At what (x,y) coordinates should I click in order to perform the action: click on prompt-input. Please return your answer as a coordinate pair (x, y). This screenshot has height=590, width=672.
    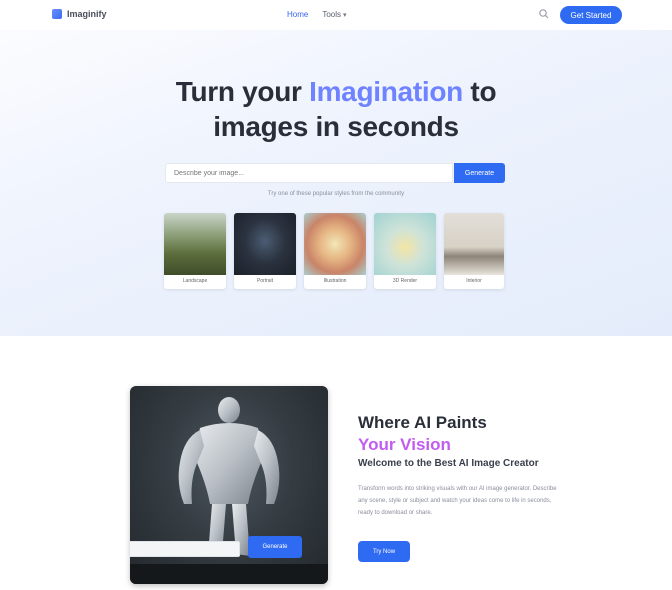
    Looking at the image, I should click on (309, 173).